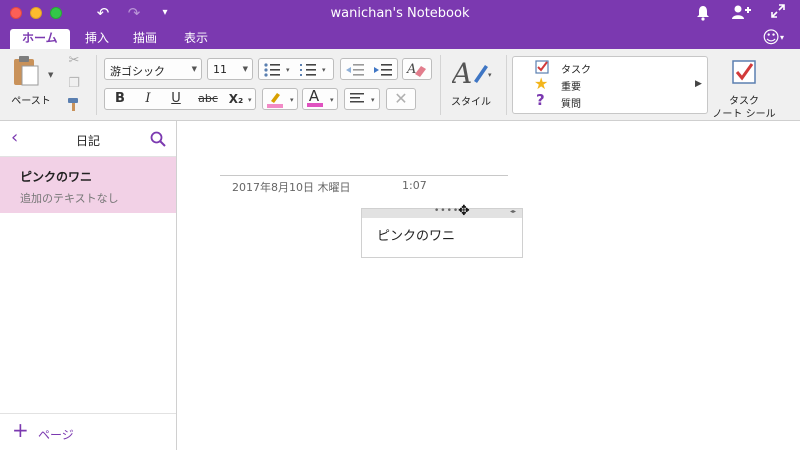  What do you see at coordinates (471, 102) in the screenshot?
I see `styles-label: スタイル` at bounding box center [471, 102].